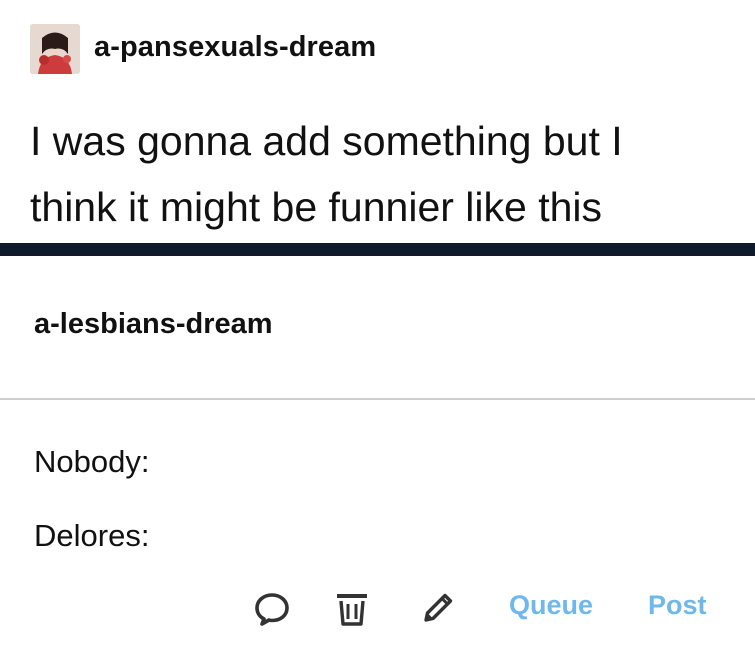 The height and width of the screenshot is (647, 755). I want to click on queue-button: Queue, so click(551, 605).